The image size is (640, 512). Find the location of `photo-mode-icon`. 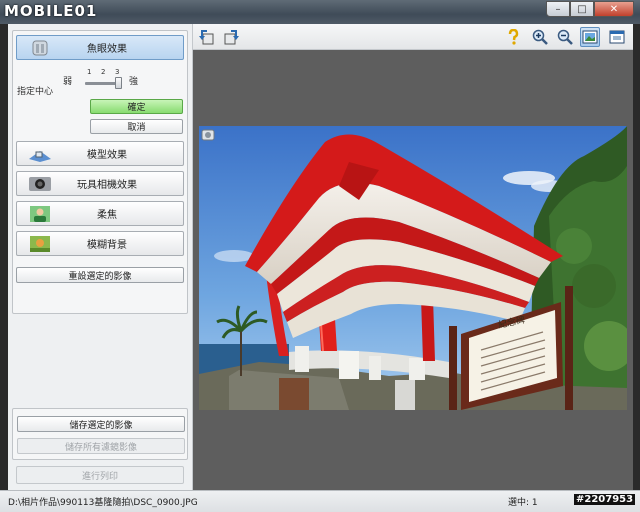

photo-mode-icon is located at coordinates (208, 135).